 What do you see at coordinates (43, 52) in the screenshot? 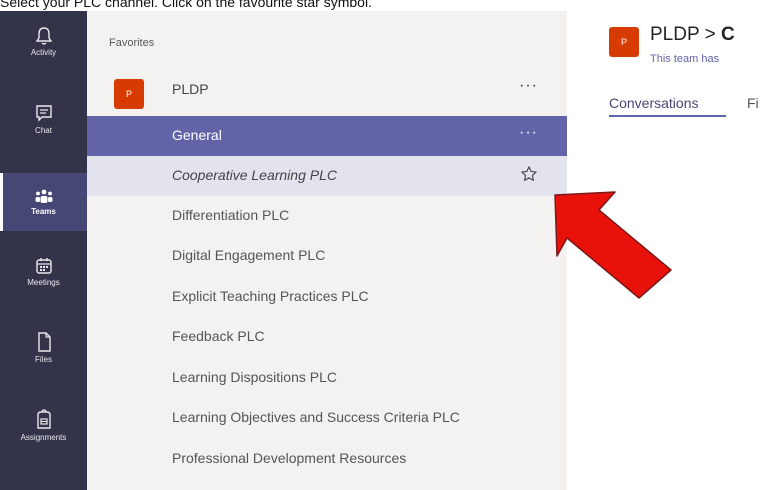
I see `rail-label-activity: Activity` at bounding box center [43, 52].